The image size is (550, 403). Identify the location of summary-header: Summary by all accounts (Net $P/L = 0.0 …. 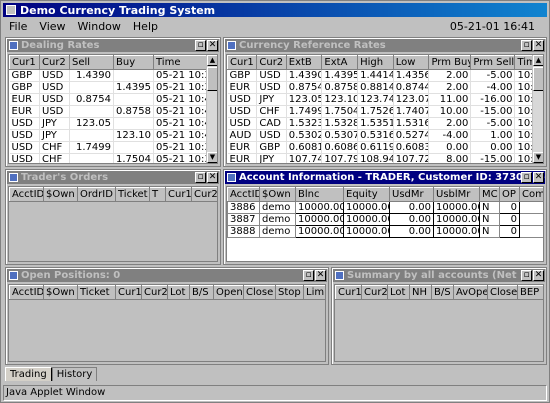
(439, 275).